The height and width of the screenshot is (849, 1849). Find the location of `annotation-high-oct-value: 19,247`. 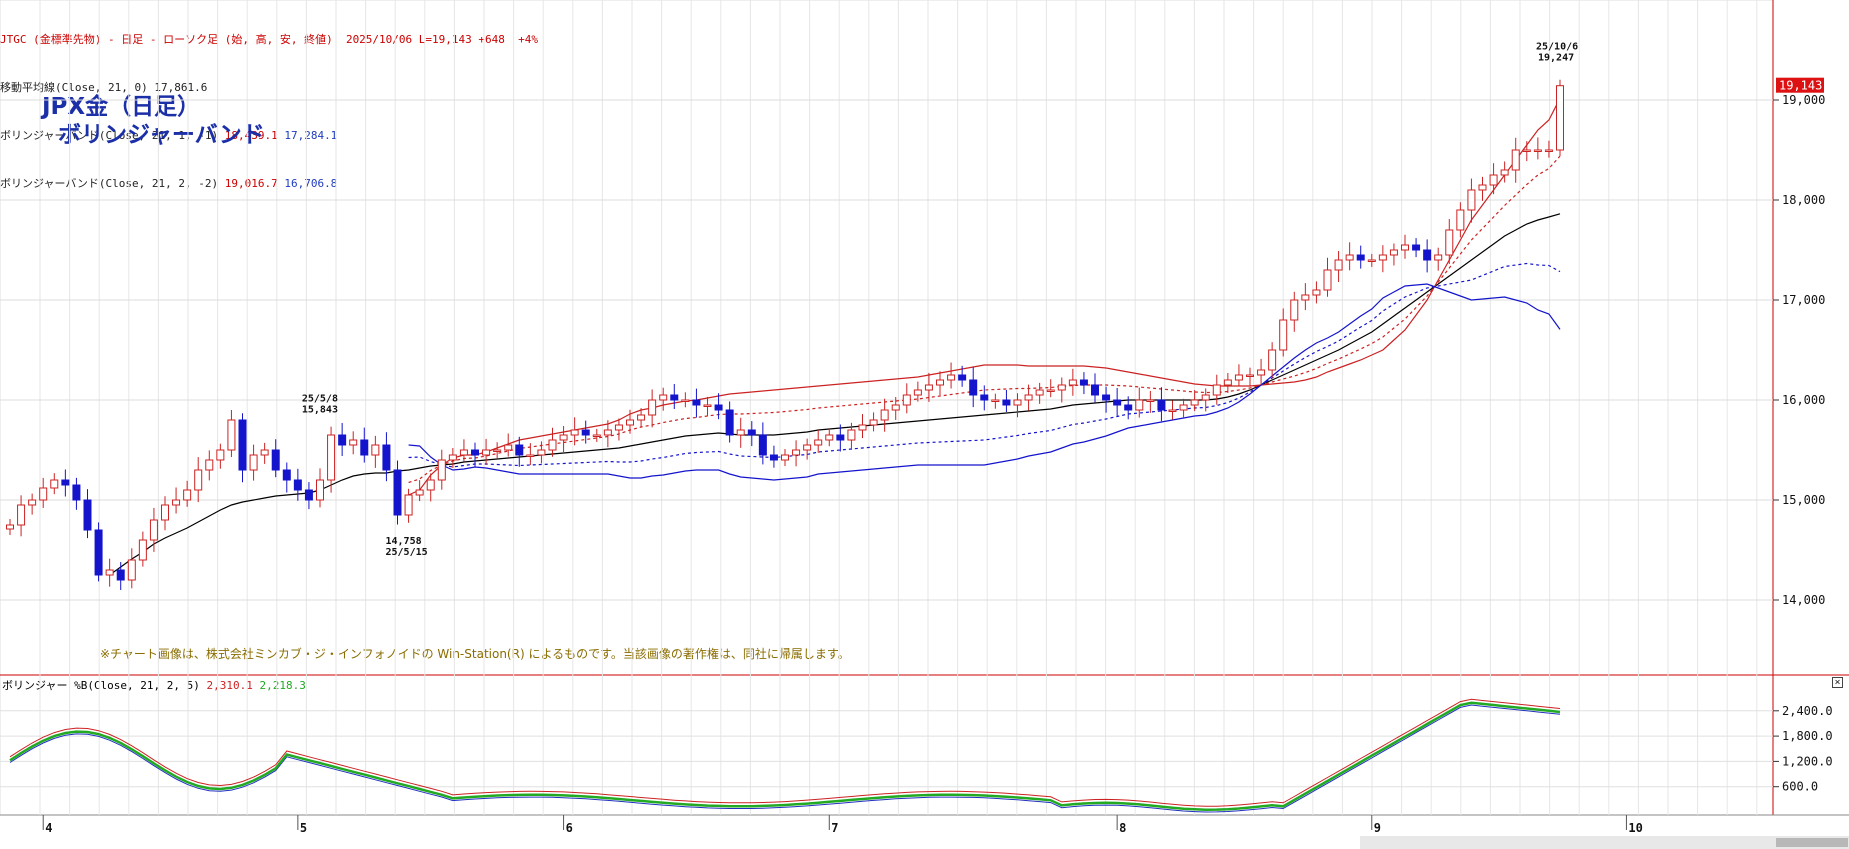

annotation-high-oct-value: 19,247 is located at coordinates (1556, 57).